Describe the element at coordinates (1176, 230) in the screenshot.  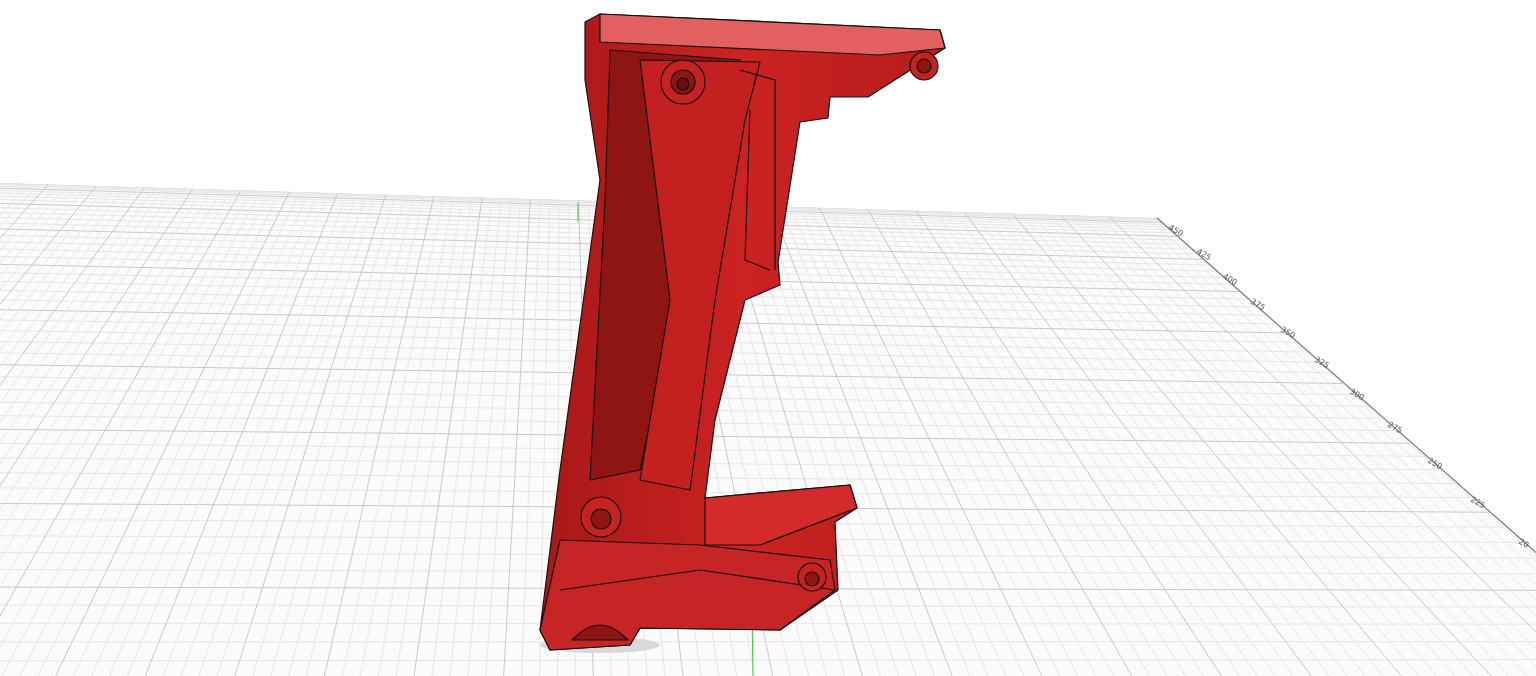
I see `grid-label: 450` at that location.